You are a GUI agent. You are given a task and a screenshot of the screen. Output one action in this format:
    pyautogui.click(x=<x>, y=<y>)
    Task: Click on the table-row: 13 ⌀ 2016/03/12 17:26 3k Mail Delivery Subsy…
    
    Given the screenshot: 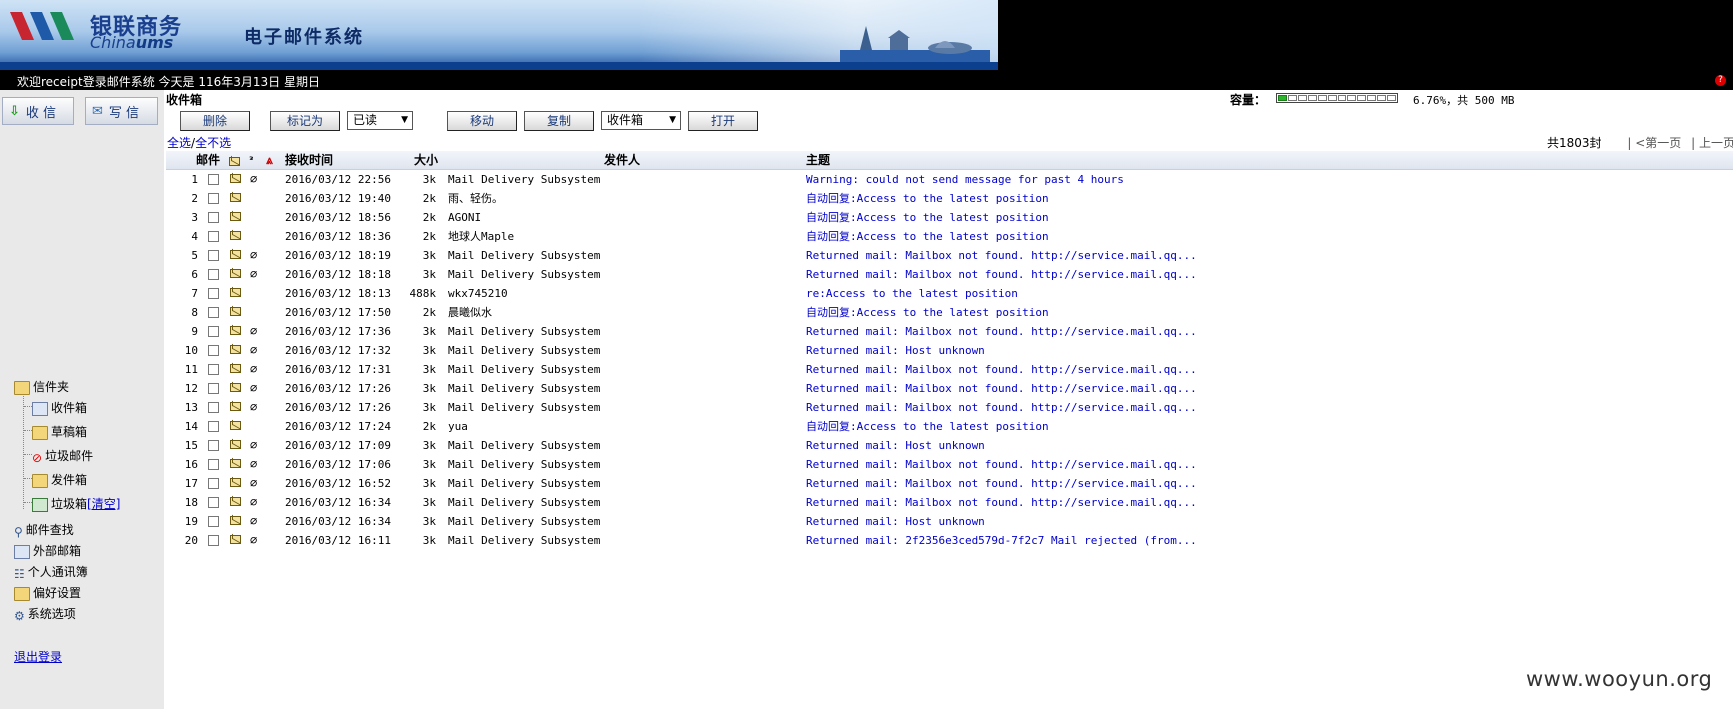 What is the action you would take?
    pyautogui.click(x=949, y=407)
    